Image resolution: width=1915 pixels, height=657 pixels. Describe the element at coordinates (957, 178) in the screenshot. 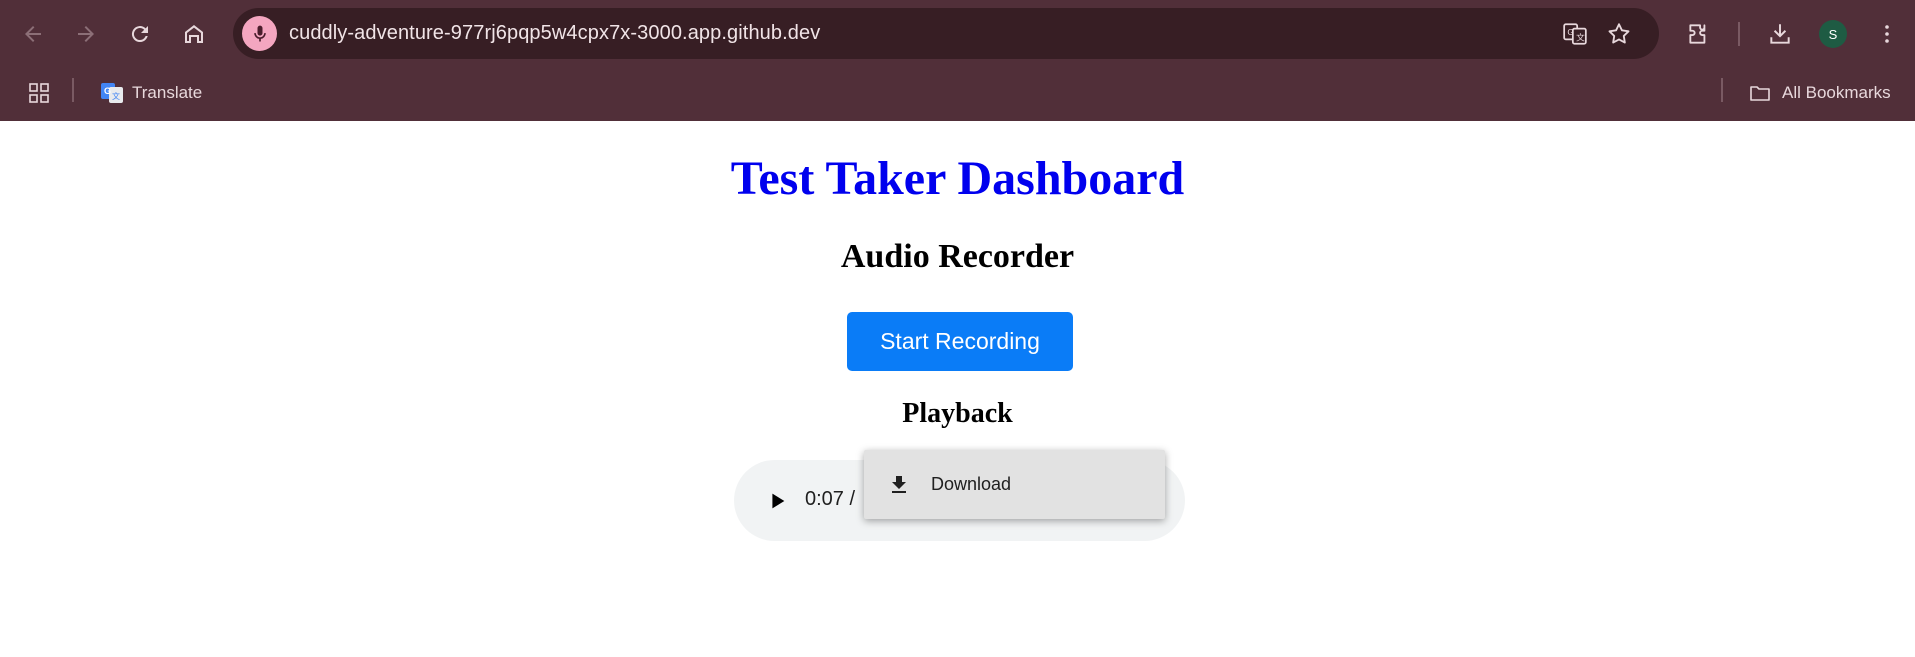

I see `page-title: Test Taker Dashboard` at that location.